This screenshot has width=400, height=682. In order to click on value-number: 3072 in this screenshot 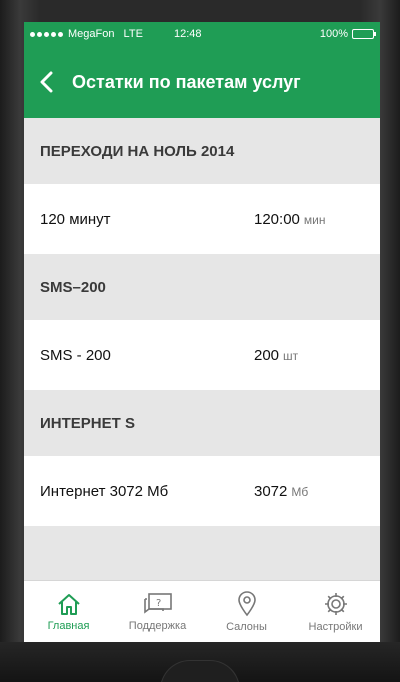, I will do `click(271, 491)`.